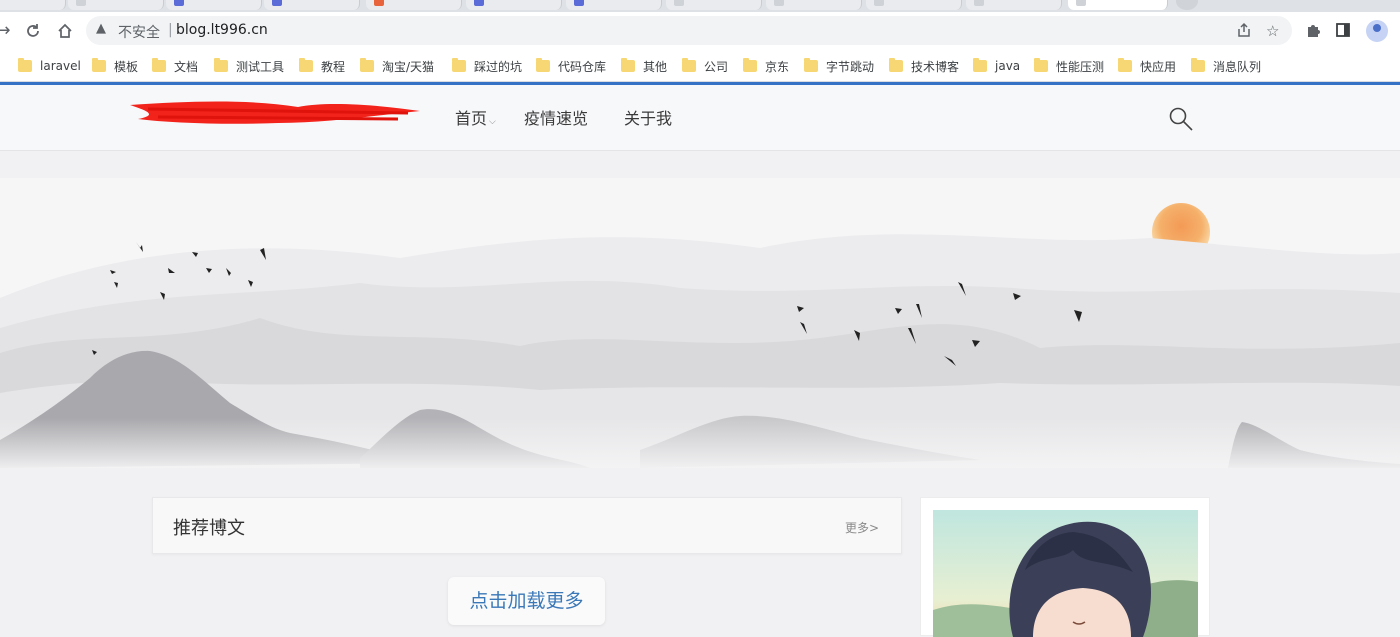  I want to click on browser-toolbar: → ▲ 不安全 | blog.lt996.cn ☆, so click(700, 31).